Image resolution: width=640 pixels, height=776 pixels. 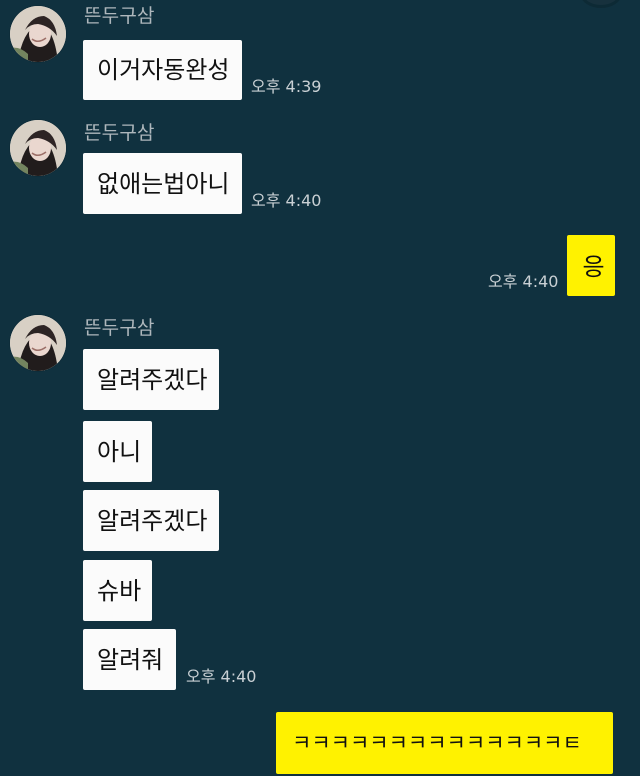 What do you see at coordinates (129, 659) in the screenshot?
I see `message-bubble: 알려줘` at bounding box center [129, 659].